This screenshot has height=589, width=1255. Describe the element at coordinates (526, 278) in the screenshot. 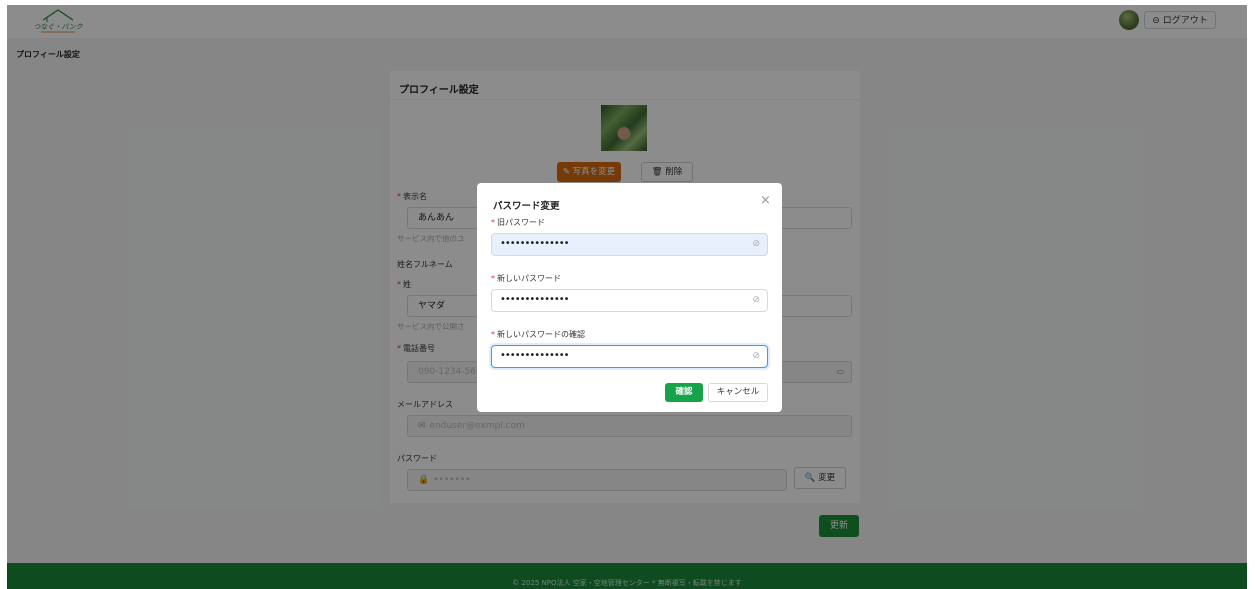

I see `new-password-label: * 新しいパスワード` at that location.